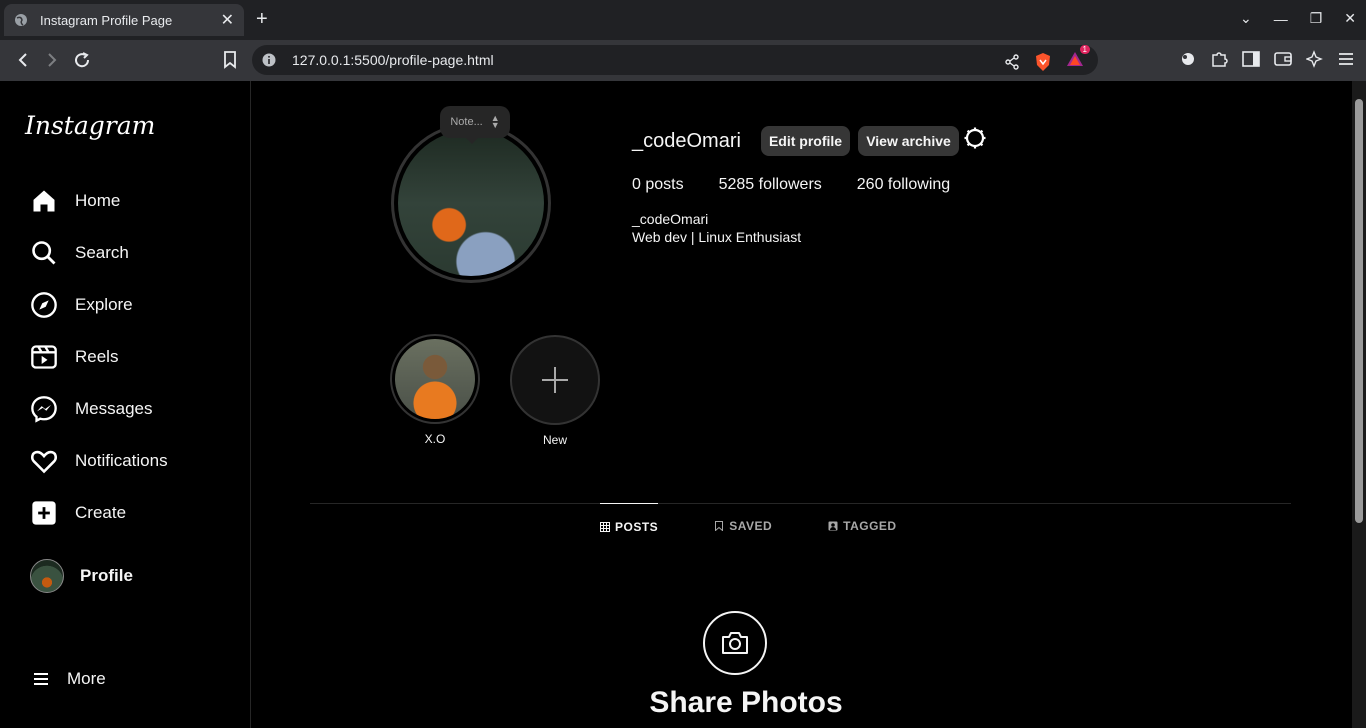 This screenshot has width=1366, height=728. Describe the element at coordinates (435, 439) in the screenshot. I see `highlight-label: X.O` at that location.